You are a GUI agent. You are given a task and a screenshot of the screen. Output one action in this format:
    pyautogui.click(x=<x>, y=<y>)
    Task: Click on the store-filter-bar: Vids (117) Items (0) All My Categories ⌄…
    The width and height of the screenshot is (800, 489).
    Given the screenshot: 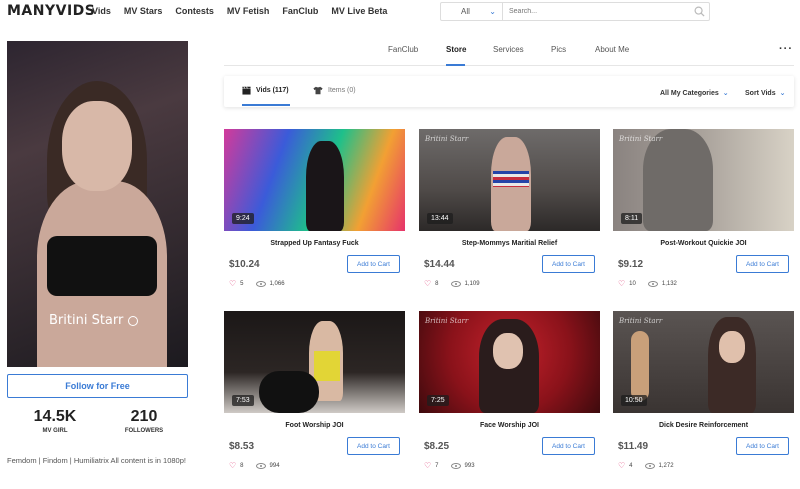 What is the action you would take?
    pyautogui.click(x=509, y=91)
    